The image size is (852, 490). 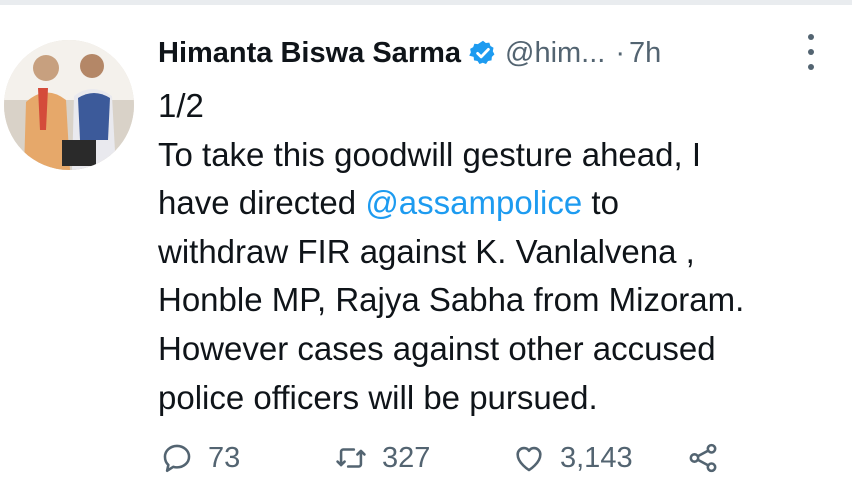 I want to click on share-button, so click(x=703, y=458).